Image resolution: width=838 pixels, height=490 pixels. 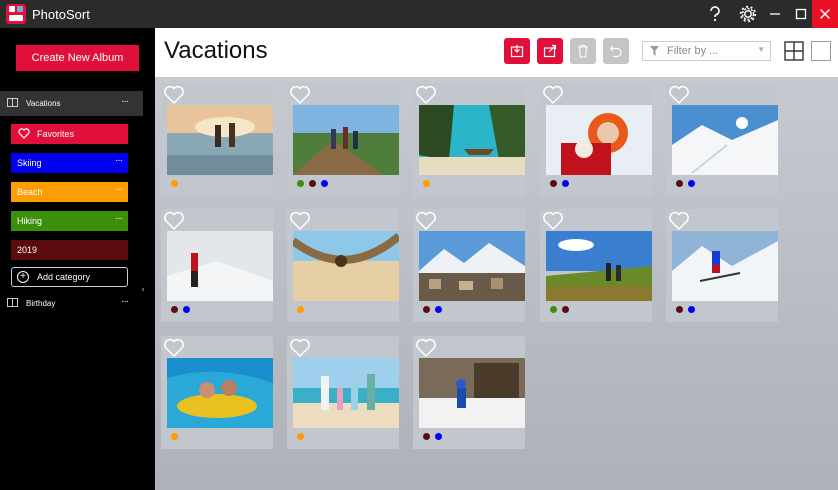 What do you see at coordinates (43, 103) in the screenshot?
I see `album-label: Vacations` at bounding box center [43, 103].